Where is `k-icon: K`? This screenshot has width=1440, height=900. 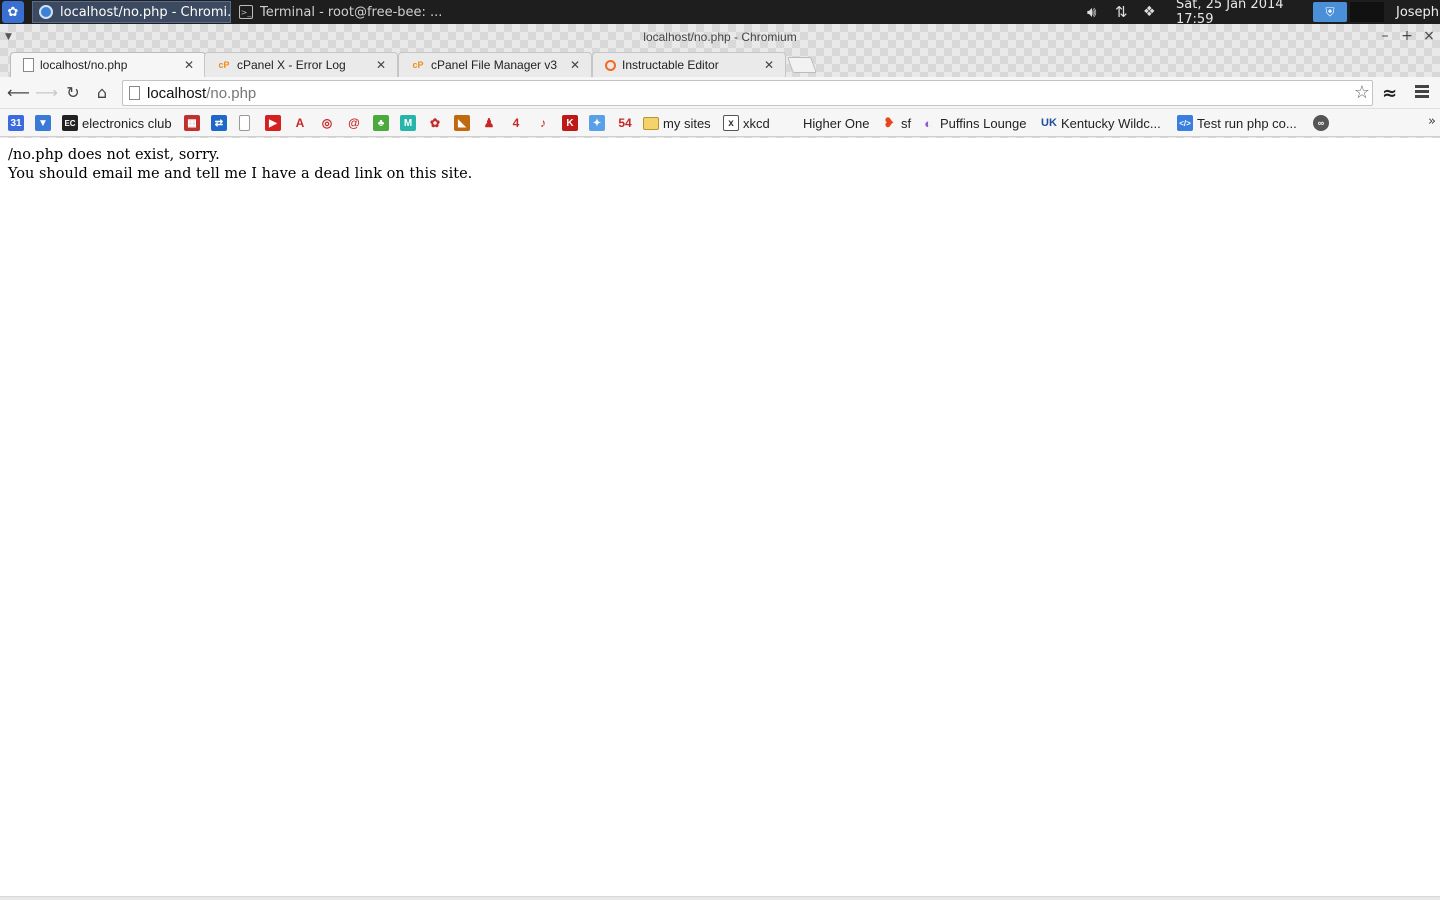 k-icon: K is located at coordinates (570, 123).